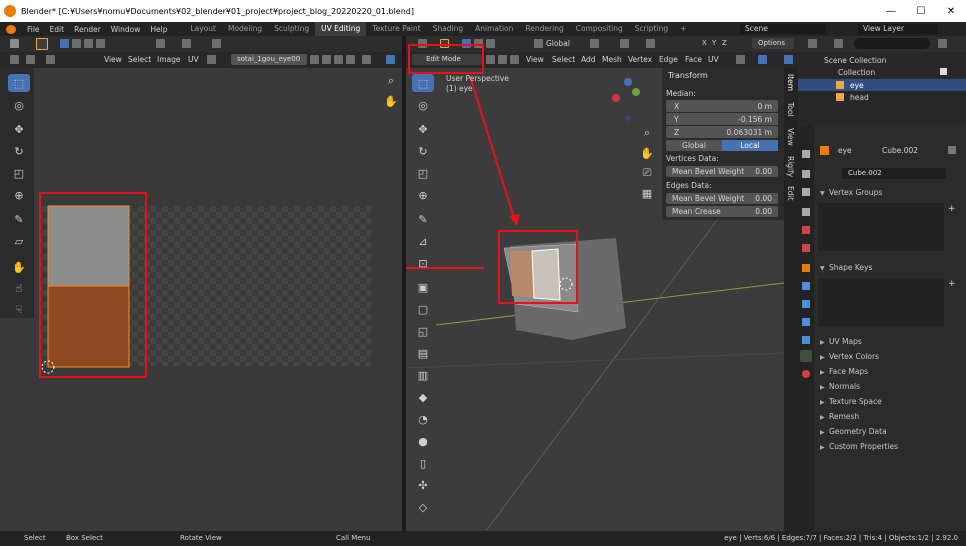 The width and height of the screenshot is (966, 546). Describe the element at coordinates (722, 119) in the screenshot. I see `median-y-field: Y -0.156 m` at that location.